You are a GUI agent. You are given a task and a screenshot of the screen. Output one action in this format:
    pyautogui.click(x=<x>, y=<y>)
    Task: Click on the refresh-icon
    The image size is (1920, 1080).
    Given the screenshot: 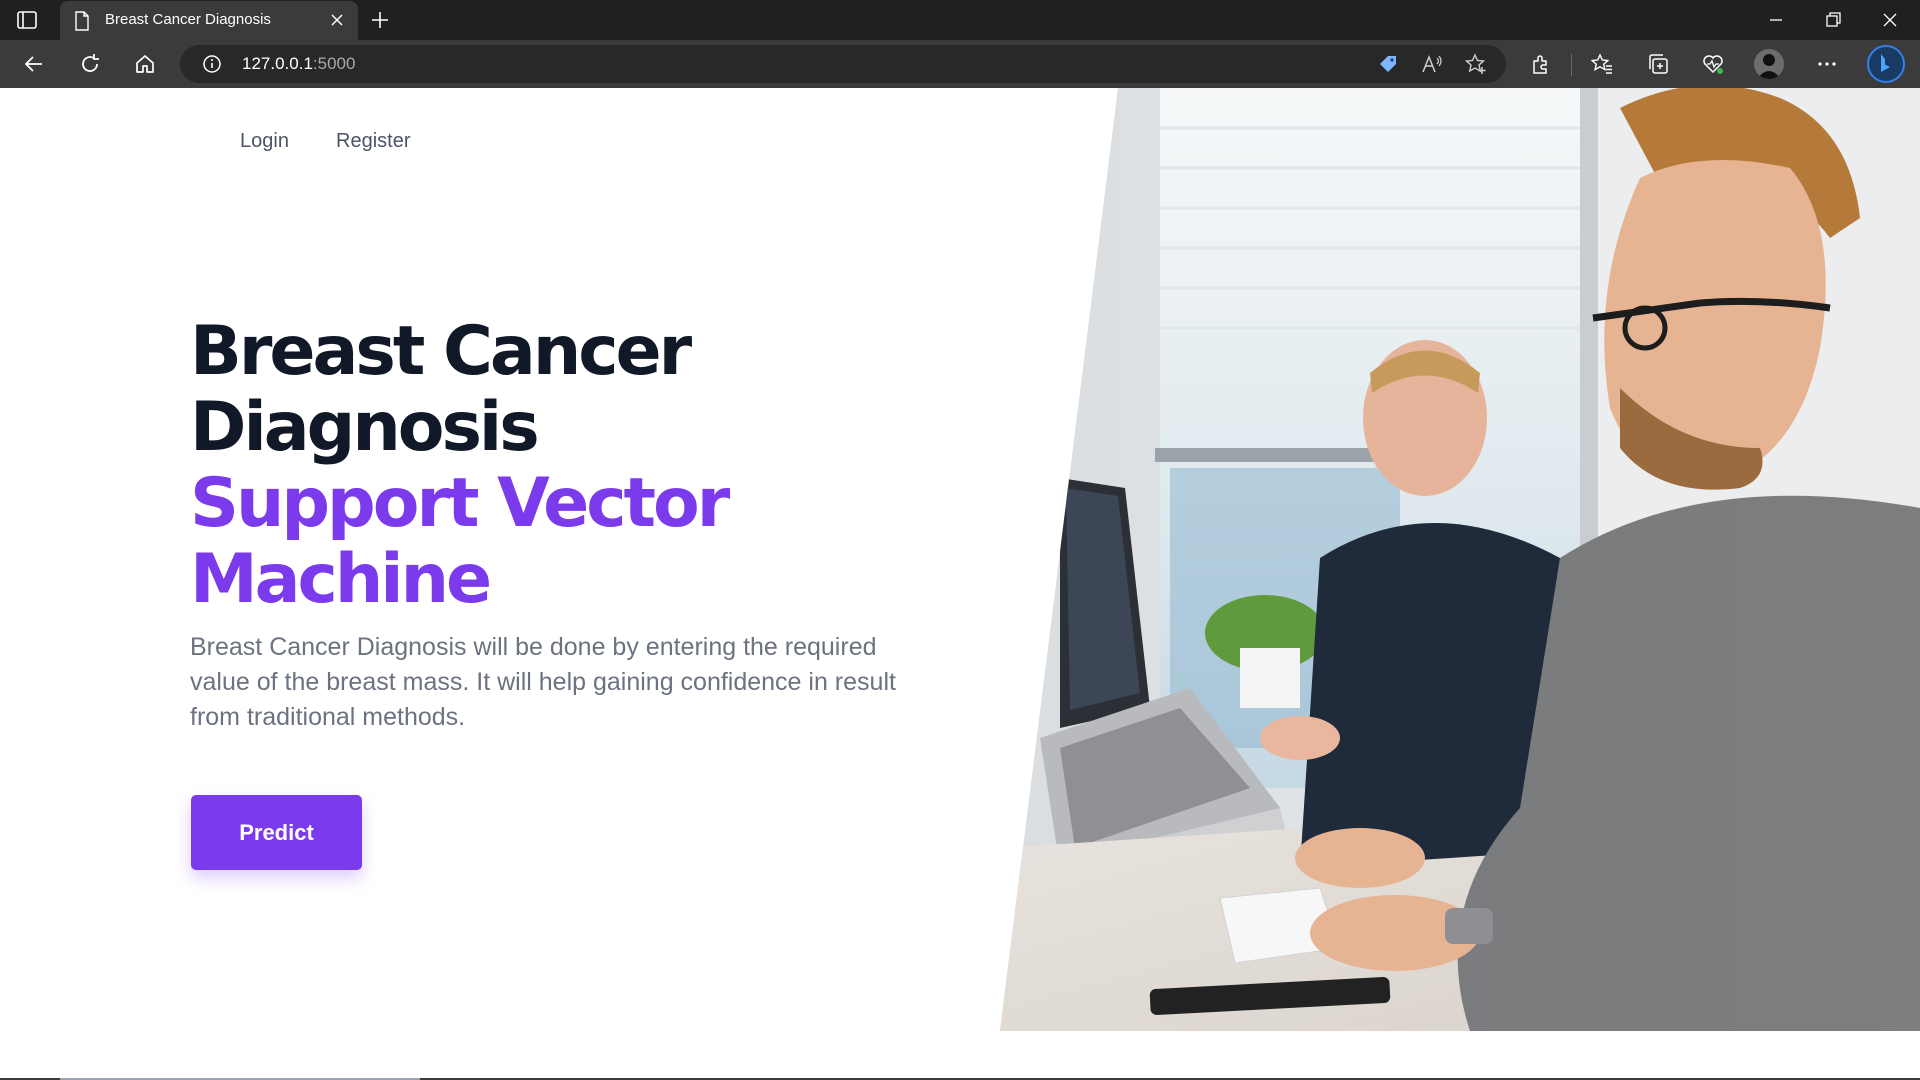 What is the action you would take?
    pyautogui.click(x=90, y=64)
    